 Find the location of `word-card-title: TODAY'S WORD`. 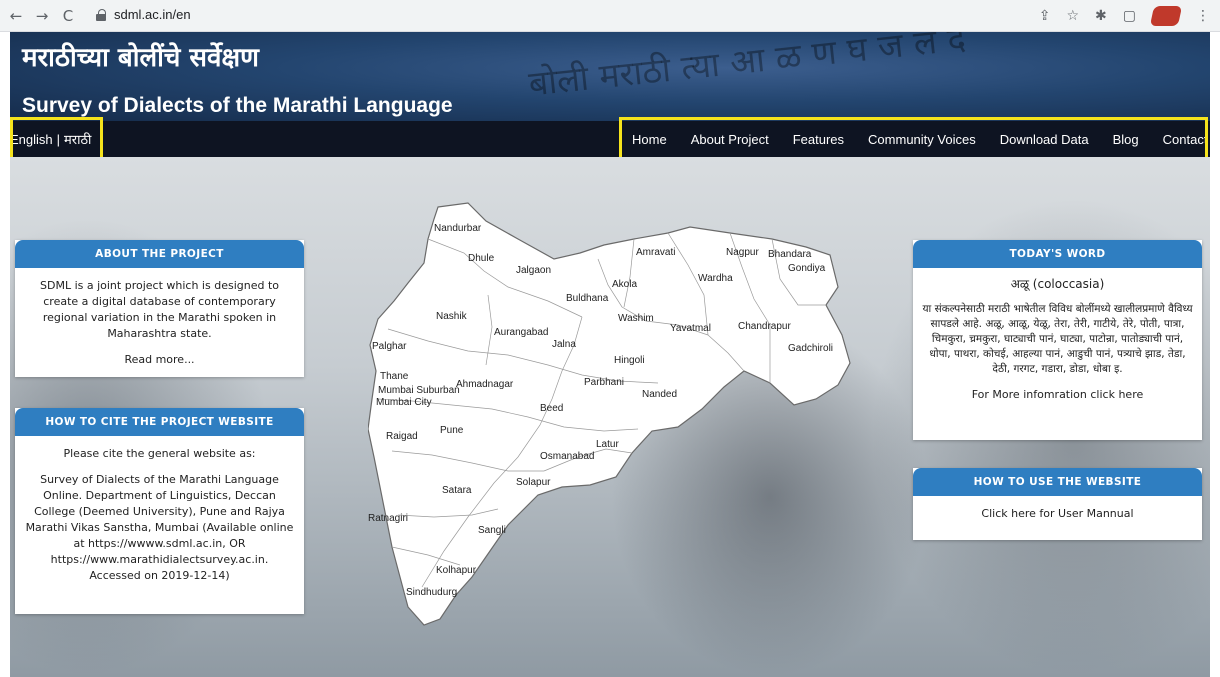

word-card-title: TODAY'S WORD is located at coordinates (1057, 254).